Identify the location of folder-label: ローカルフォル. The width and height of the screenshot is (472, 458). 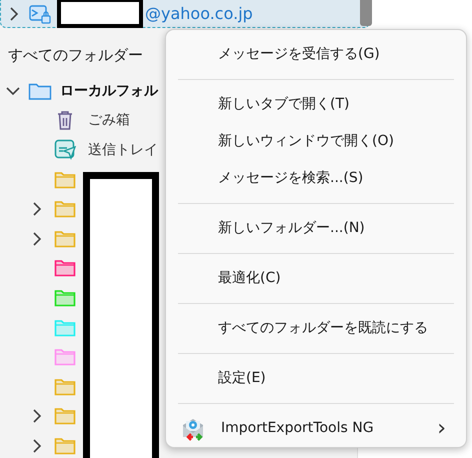
(109, 91).